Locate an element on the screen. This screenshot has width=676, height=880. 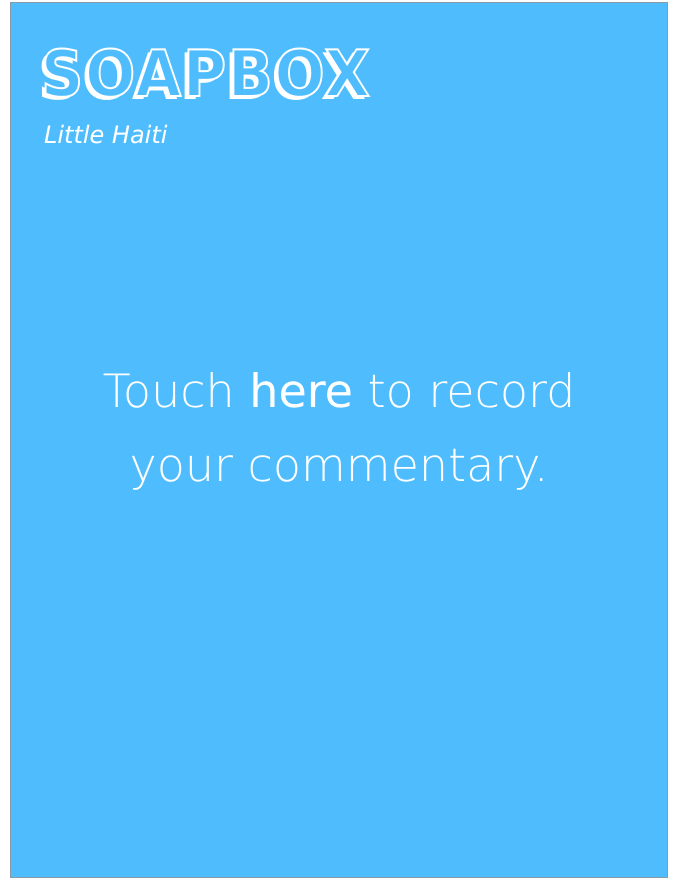
record-prompt: Touch here to record your commentary. is located at coordinates (339, 428).